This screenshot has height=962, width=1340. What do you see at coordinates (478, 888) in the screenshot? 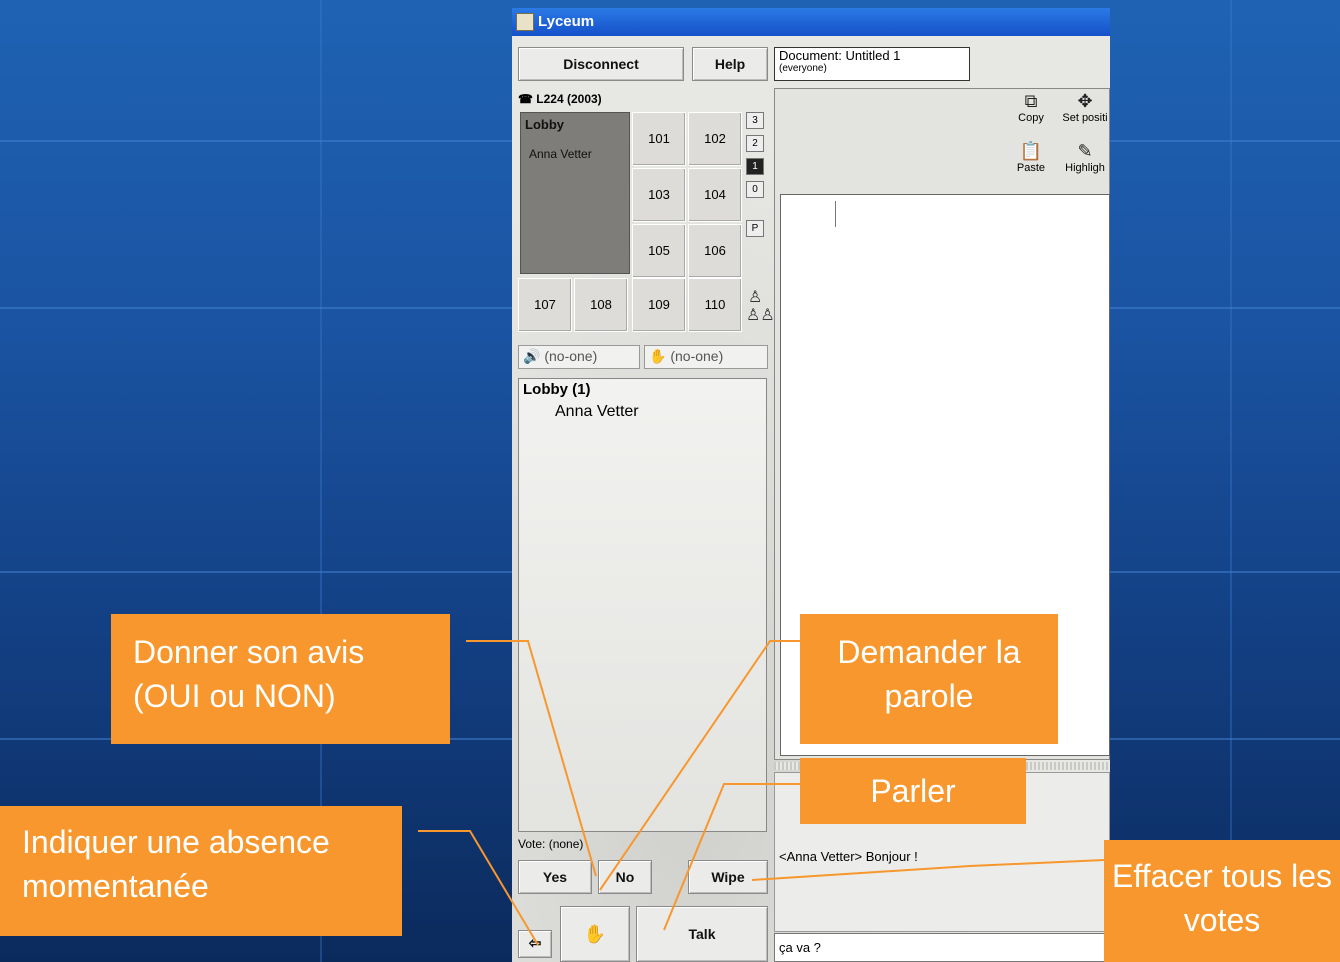
I see `connector-absence` at bounding box center [478, 888].